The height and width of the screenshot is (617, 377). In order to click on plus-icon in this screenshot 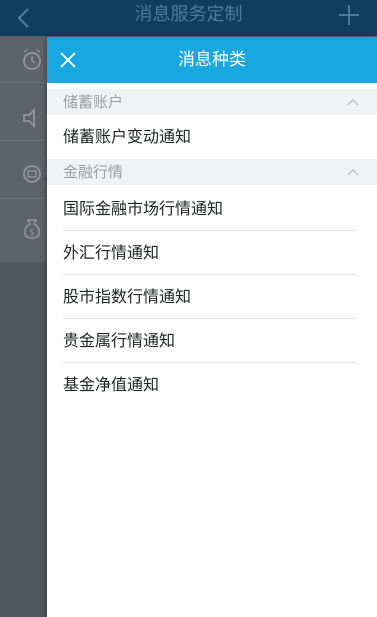, I will do `click(349, 15)`.